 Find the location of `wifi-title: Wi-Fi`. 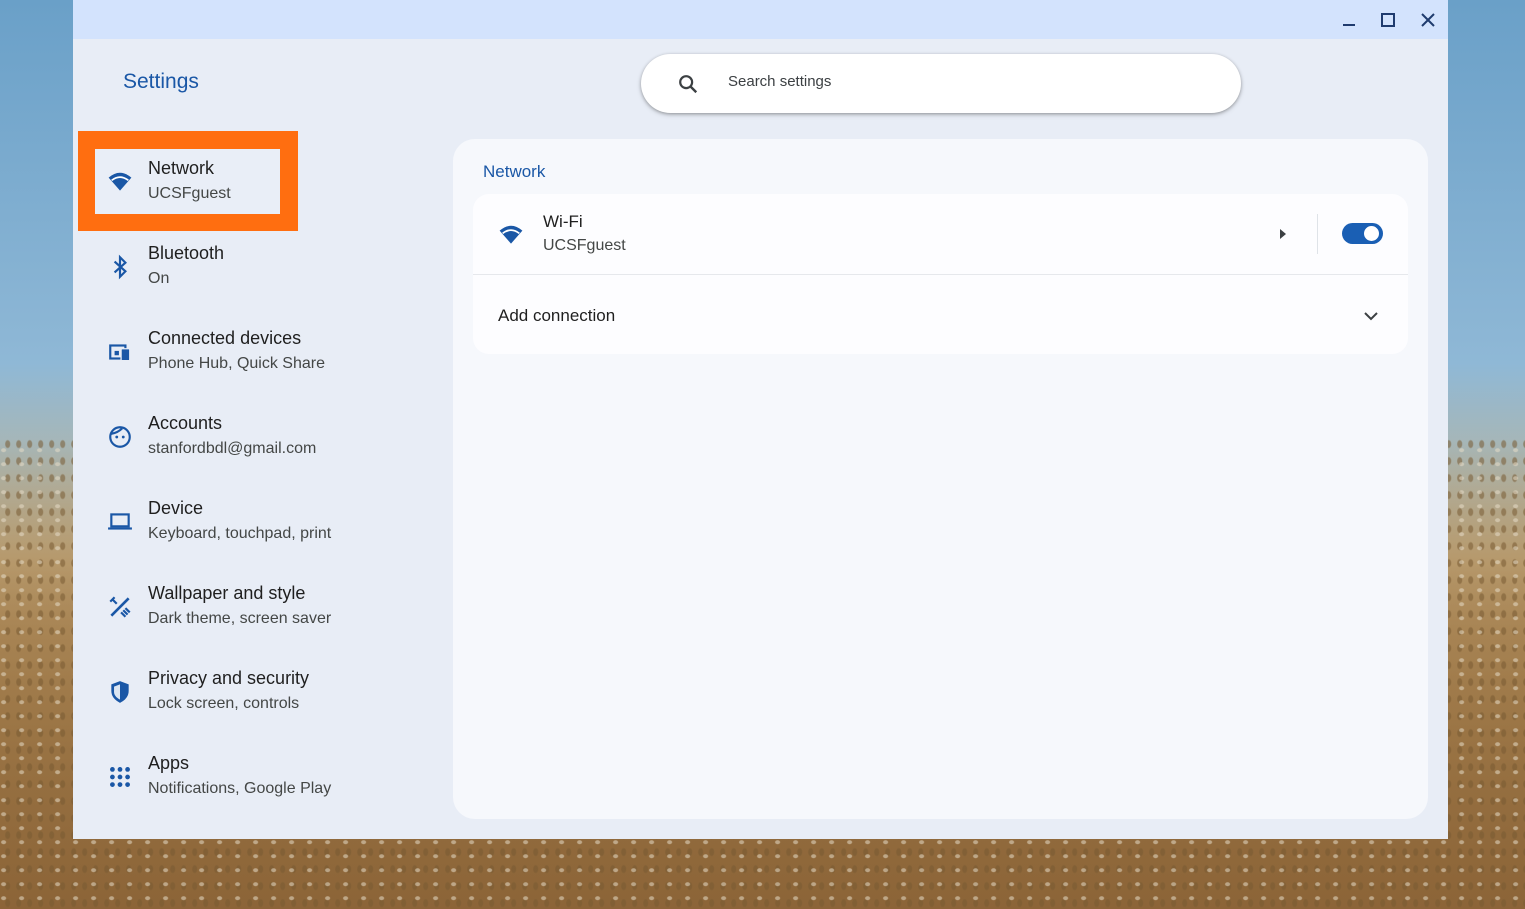

wifi-title: Wi-Fi is located at coordinates (563, 221).